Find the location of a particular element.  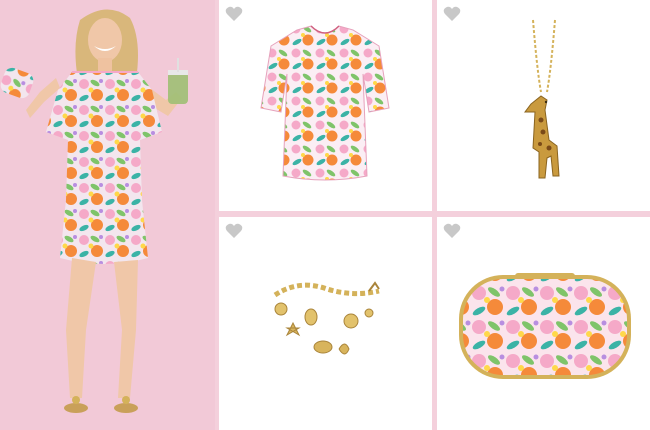

giraffe-pendant-necklace is located at coordinates (542, 99).